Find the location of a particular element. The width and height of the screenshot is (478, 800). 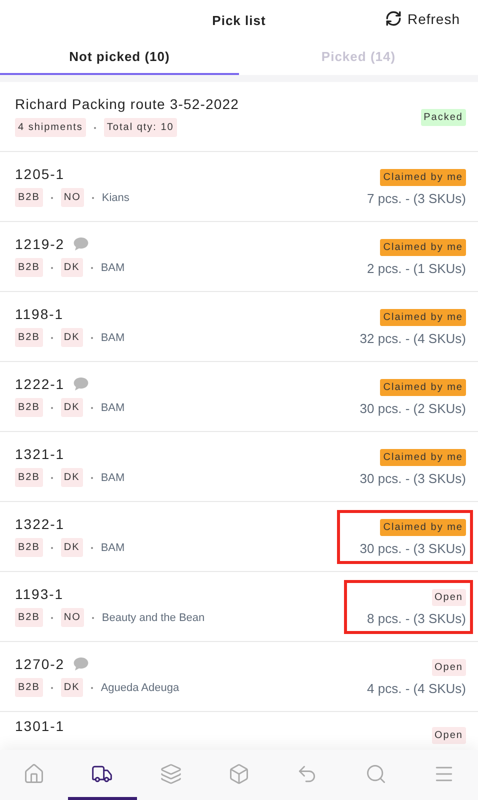

quantity-text: 30 pcs. - (2 SKUs) is located at coordinates (413, 408).